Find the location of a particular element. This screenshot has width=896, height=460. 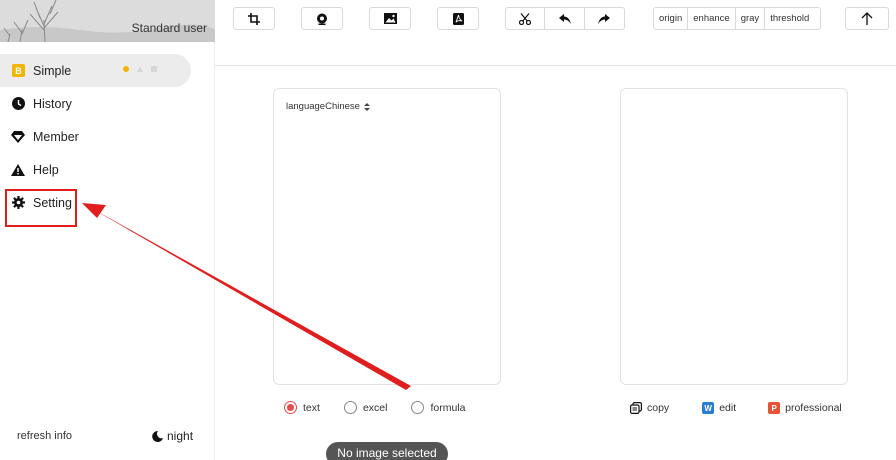

status-toast: No image selected is located at coordinates (387, 451).